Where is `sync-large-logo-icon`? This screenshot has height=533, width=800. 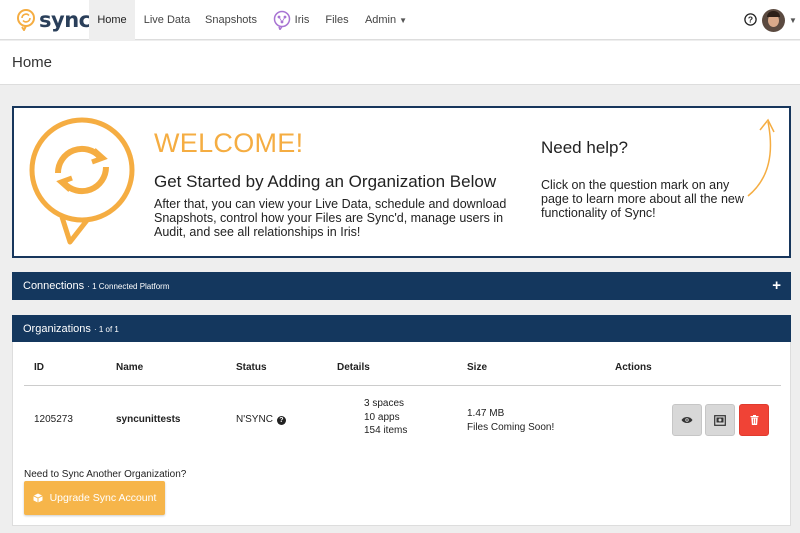
sync-large-logo-icon is located at coordinates (82, 181).